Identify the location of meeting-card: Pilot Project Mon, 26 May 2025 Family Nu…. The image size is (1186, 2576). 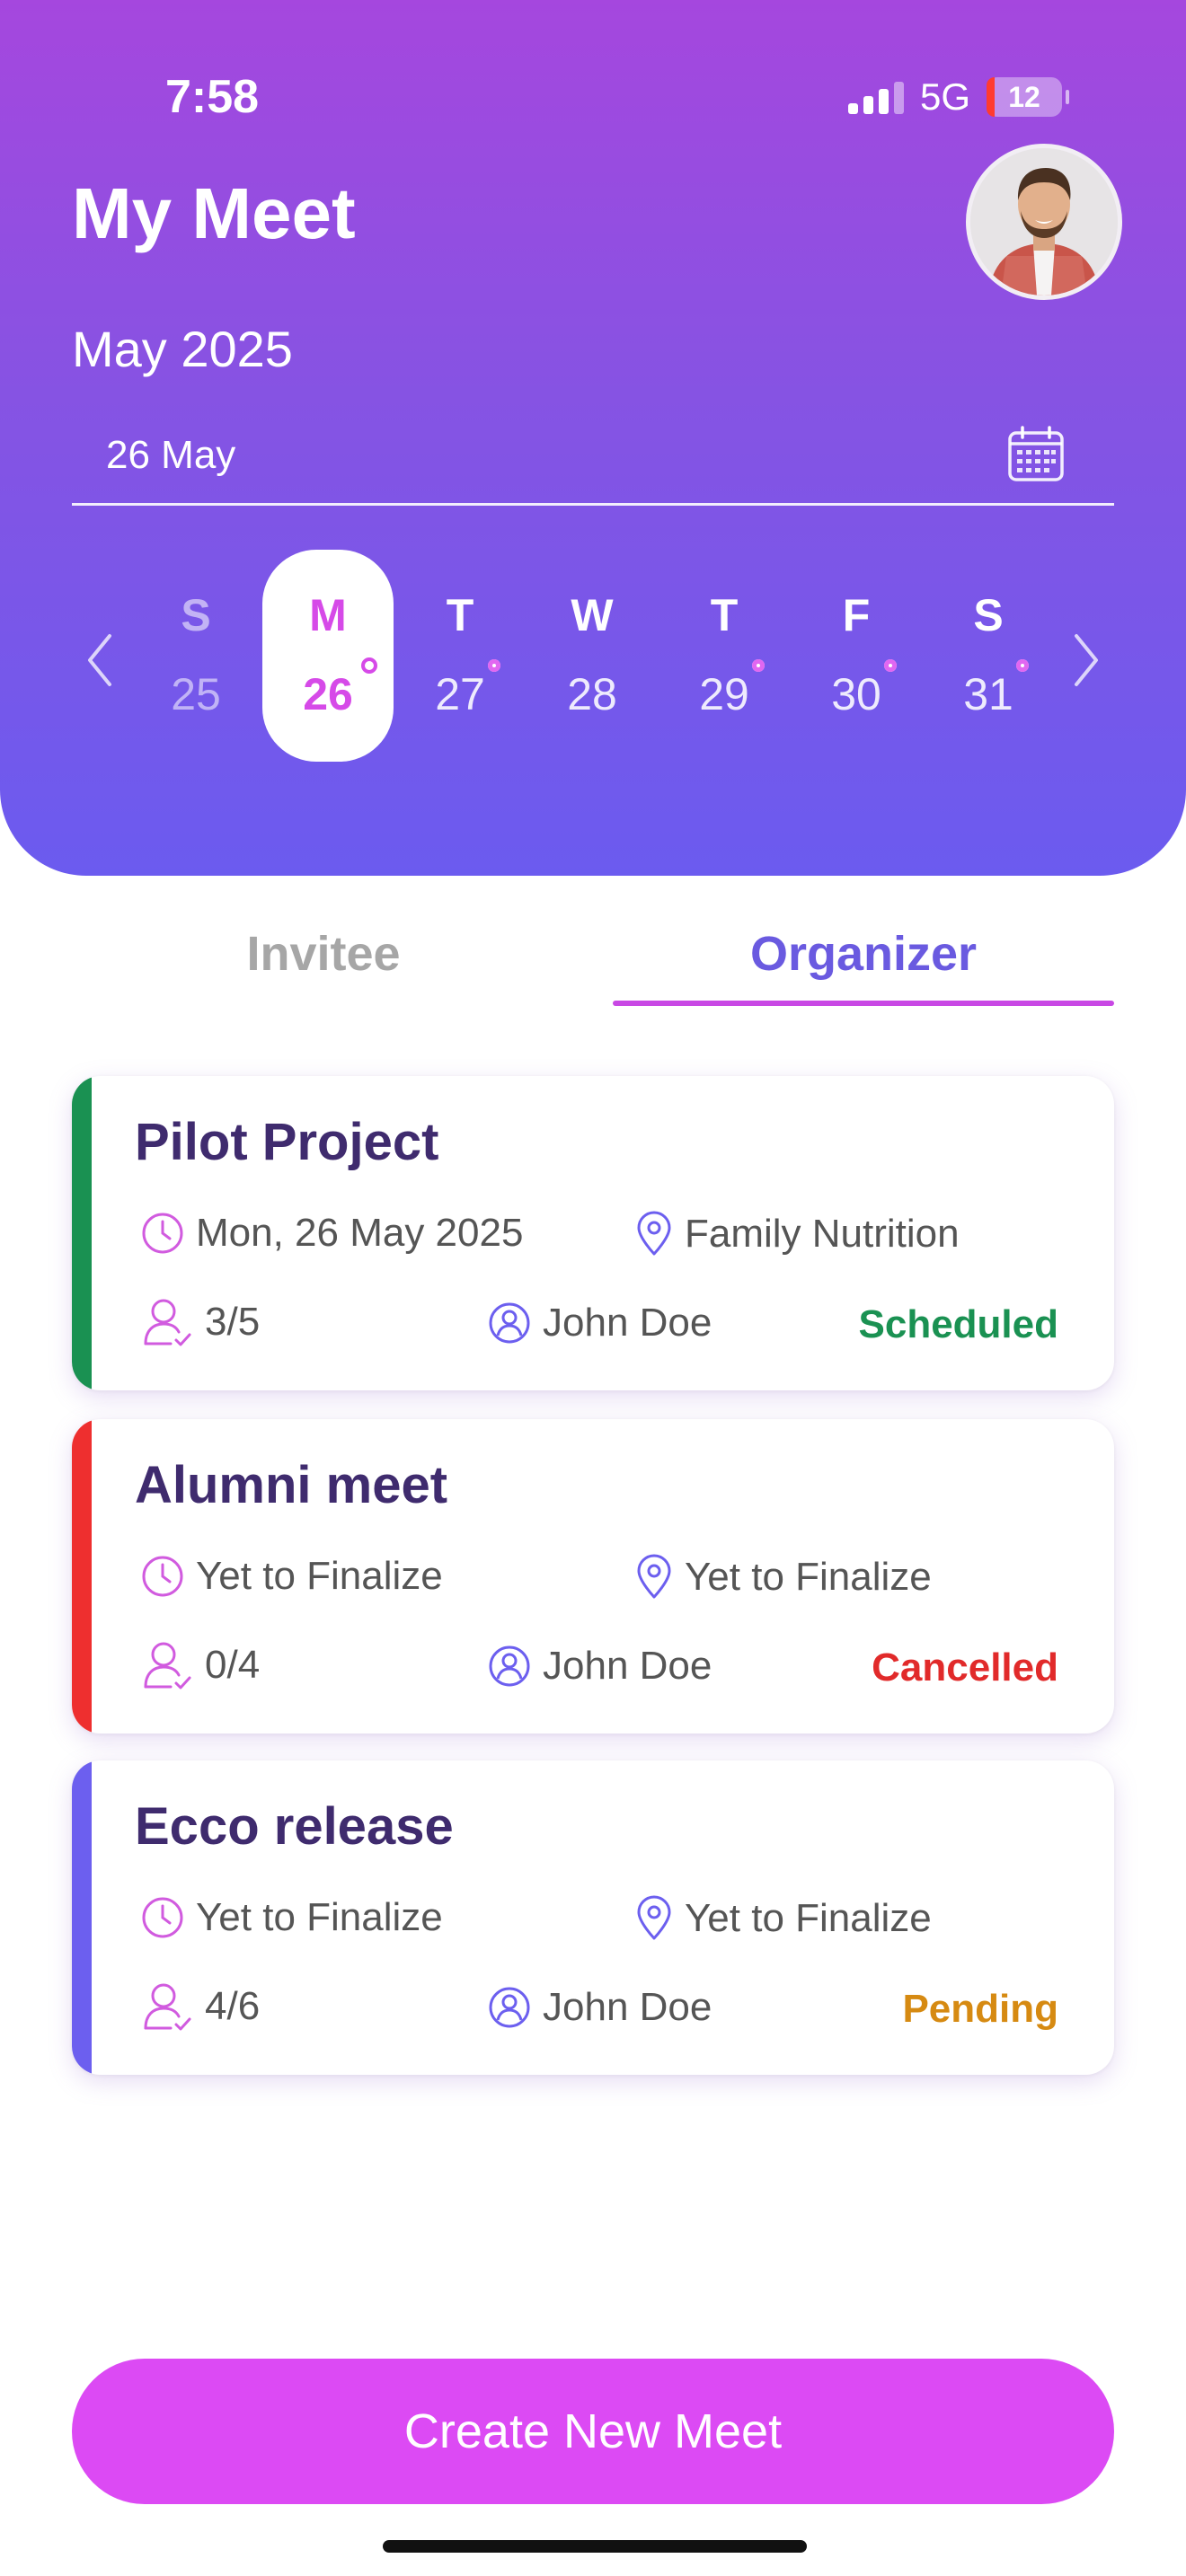
(593, 1233).